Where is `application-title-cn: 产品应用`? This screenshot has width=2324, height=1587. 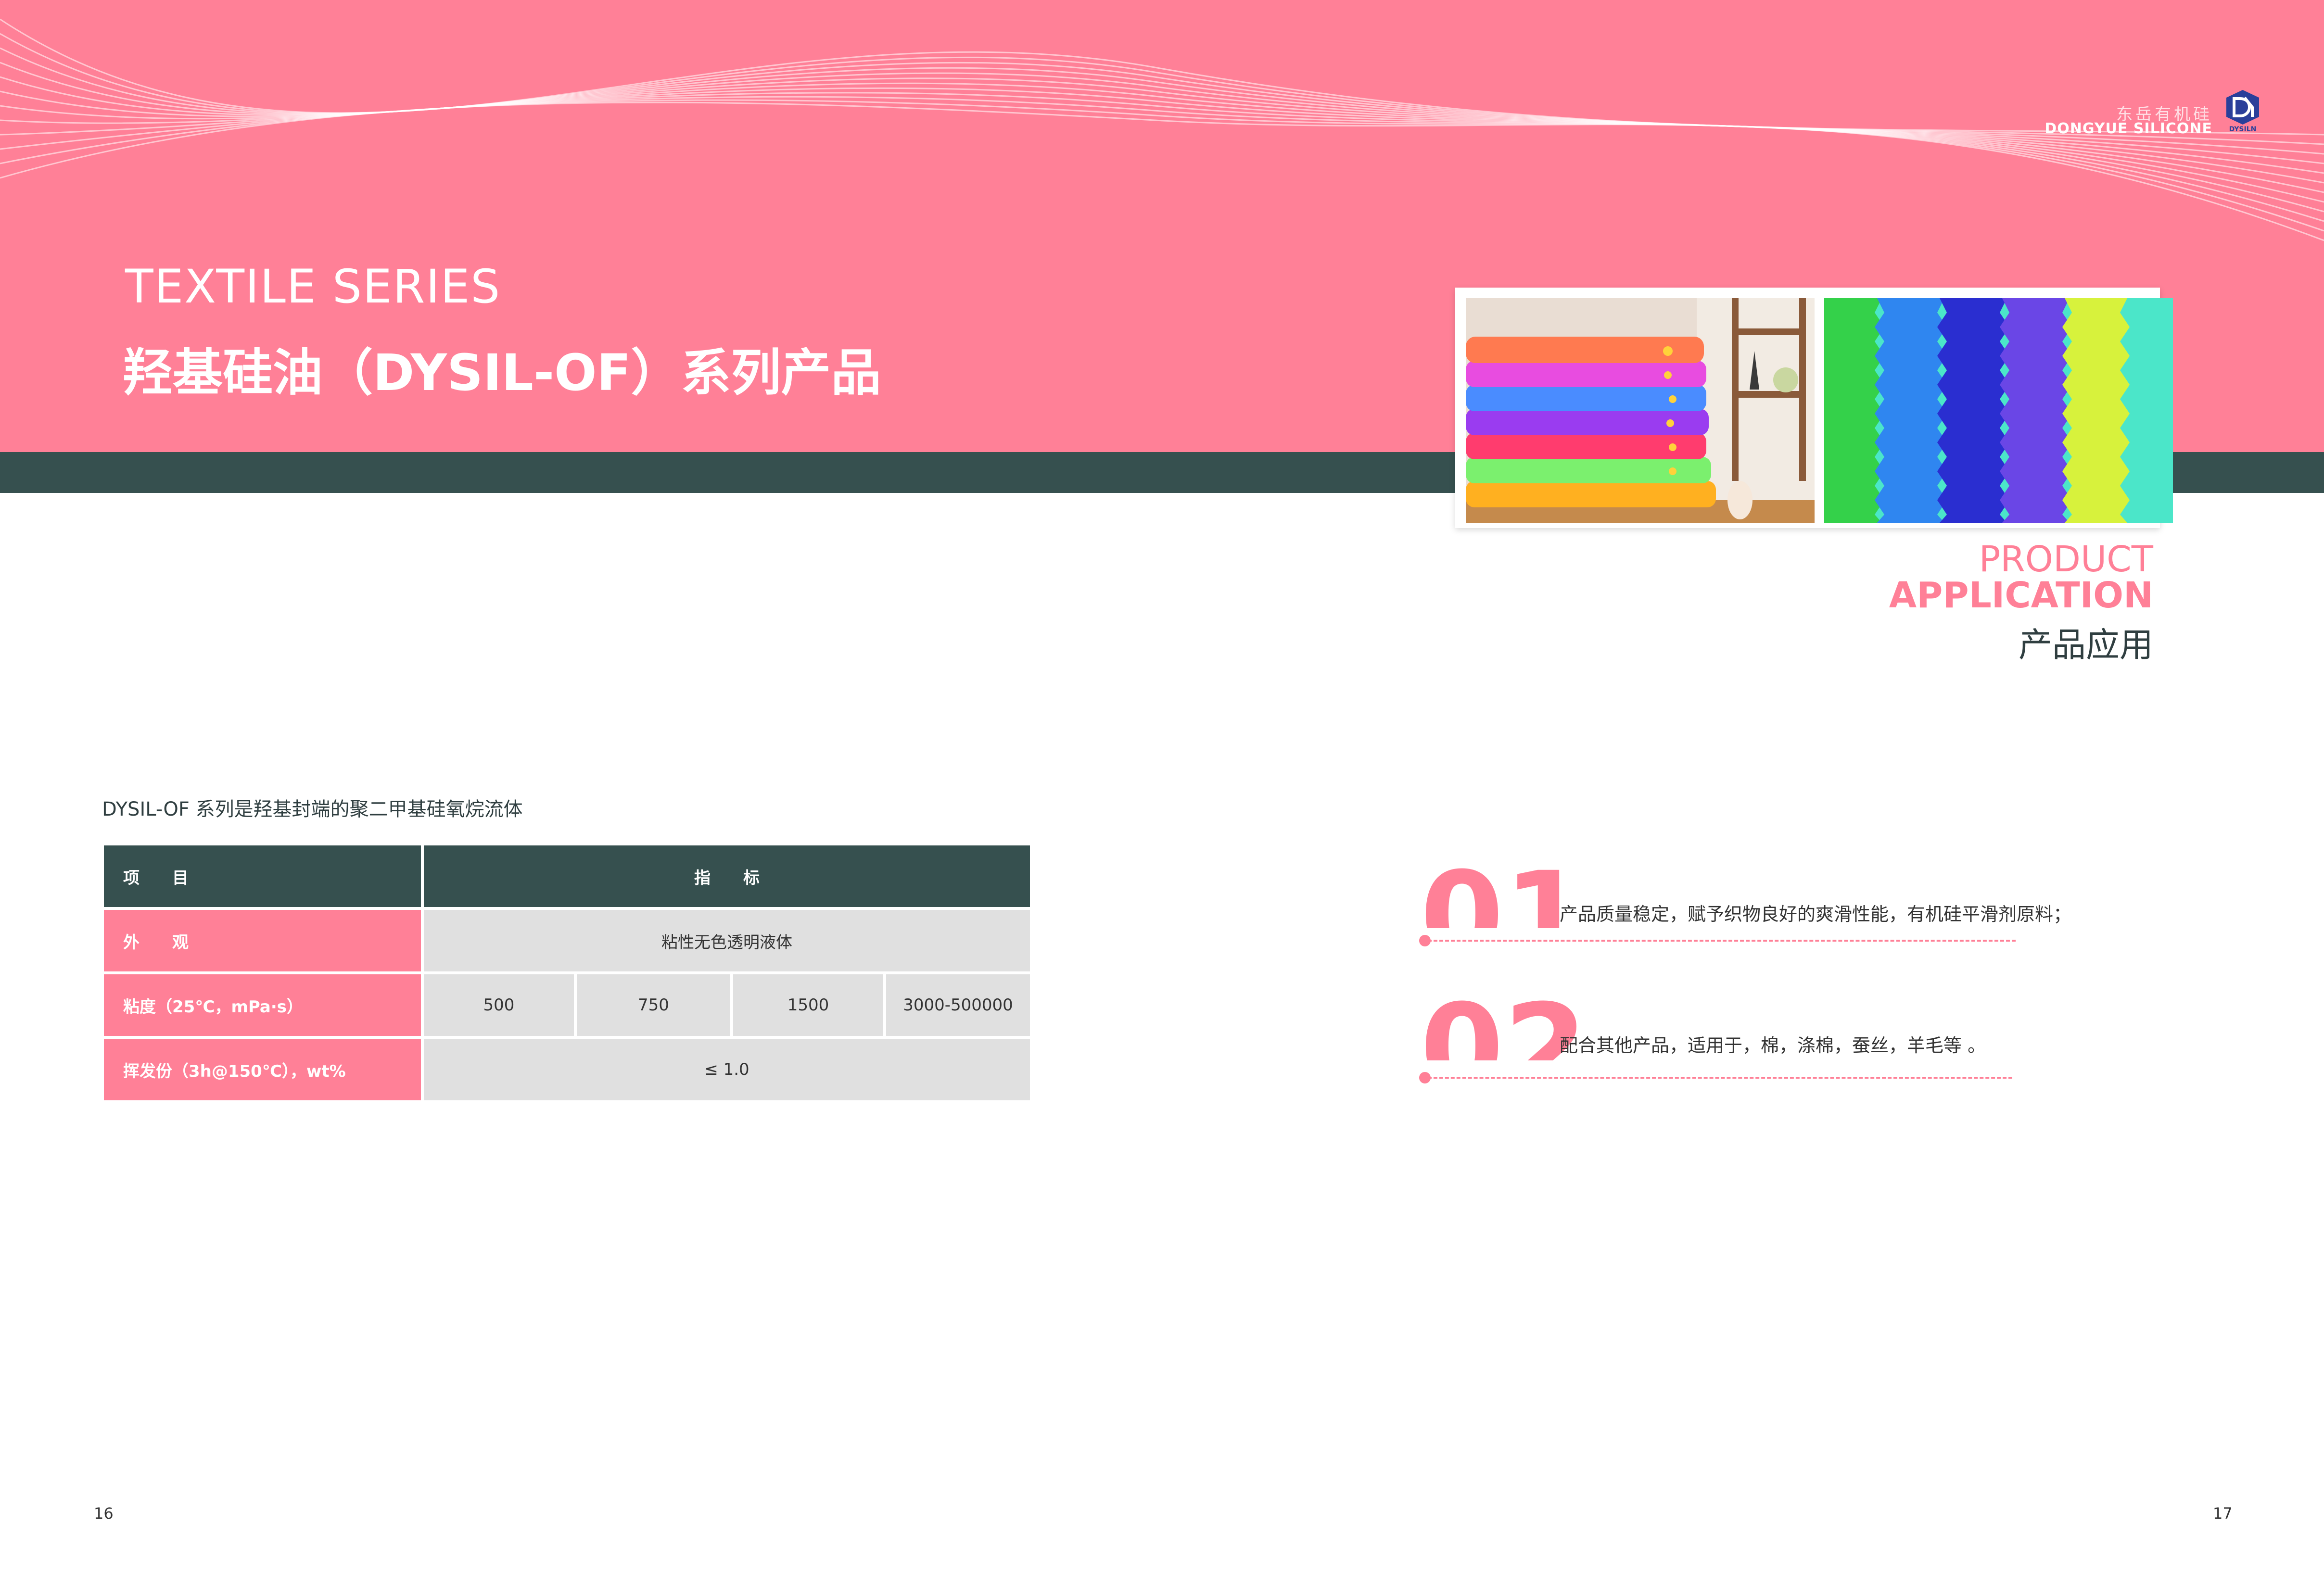
application-title-cn: 产品应用 is located at coordinates (2086, 645).